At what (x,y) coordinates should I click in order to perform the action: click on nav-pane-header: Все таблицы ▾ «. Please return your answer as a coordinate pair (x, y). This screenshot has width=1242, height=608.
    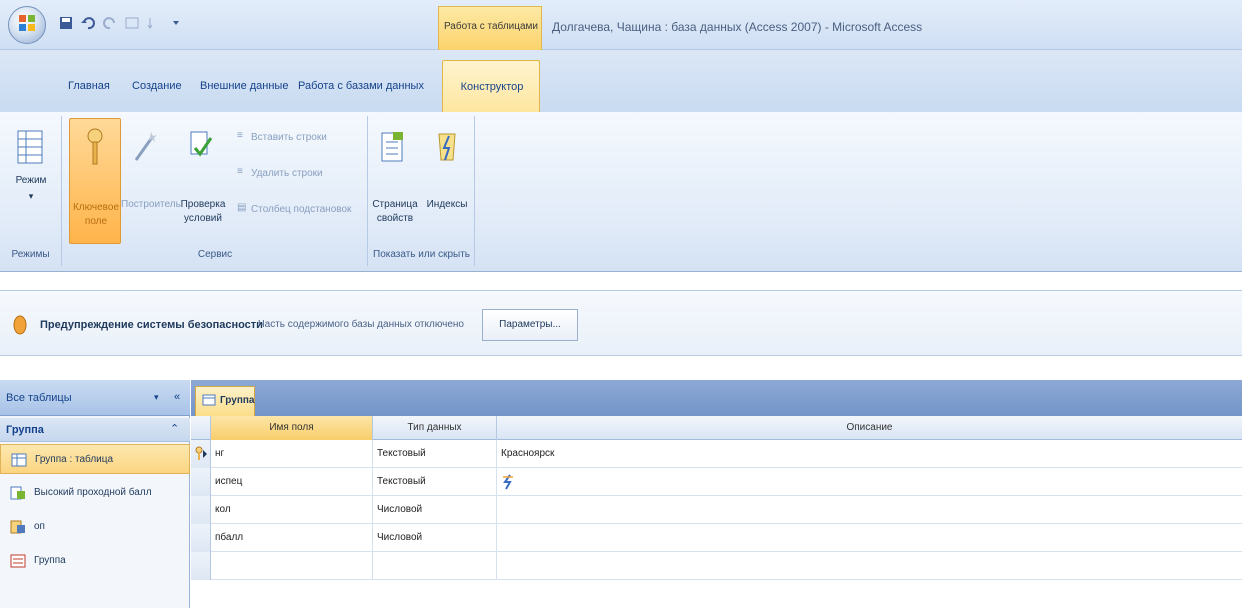
    Looking at the image, I should click on (95, 398).